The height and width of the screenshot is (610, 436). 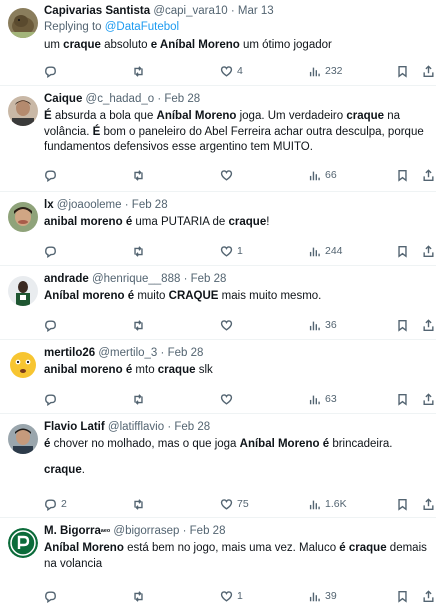 I want to click on views-button: 39, so click(x=322, y=596).